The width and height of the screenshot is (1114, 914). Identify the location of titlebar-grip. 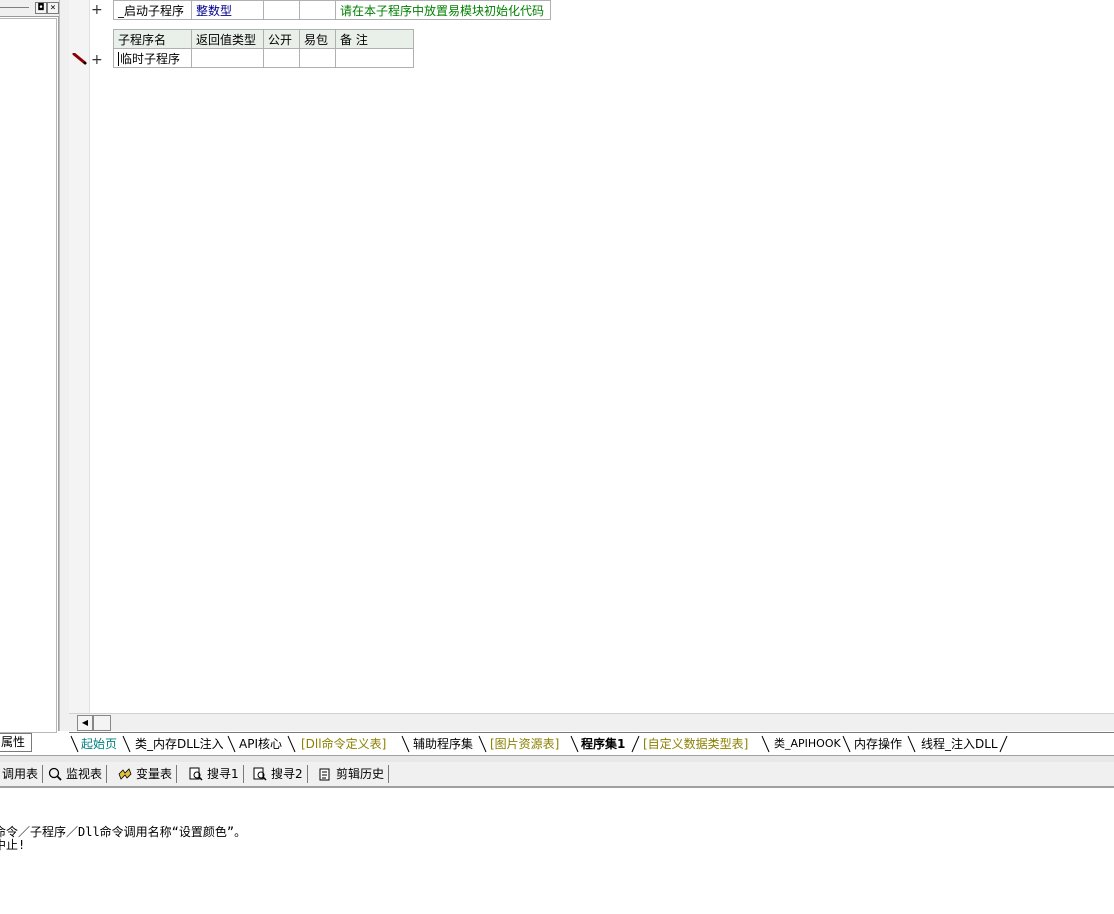
(14, 7).